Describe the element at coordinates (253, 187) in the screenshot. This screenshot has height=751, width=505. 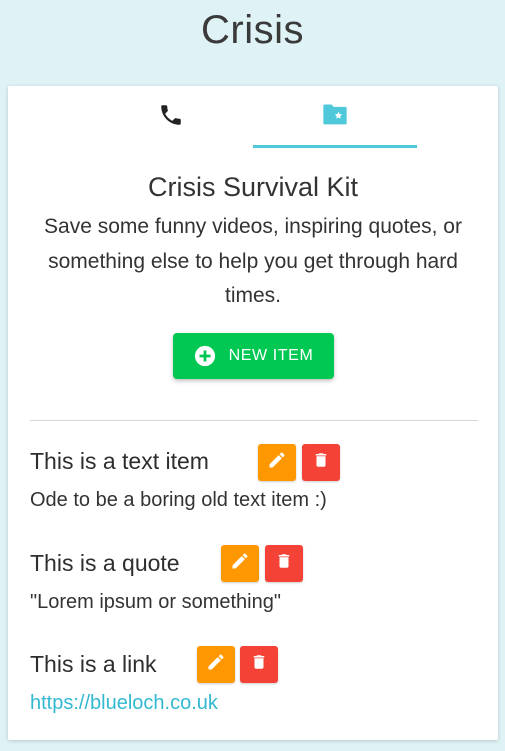
I see `kit-title: Crisis Survival Kit` at that location.